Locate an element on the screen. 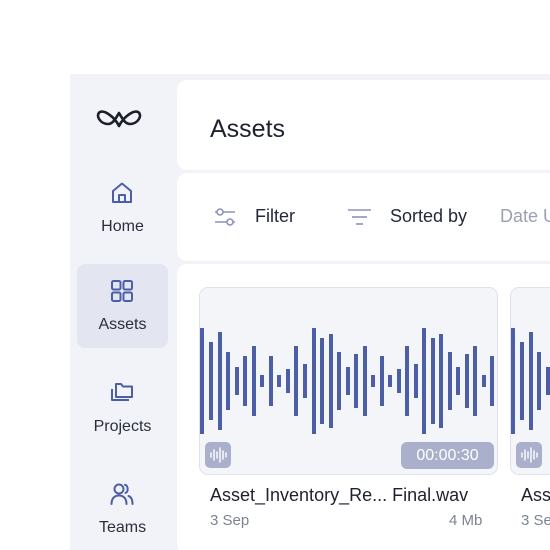 Image resolution: width=550 pixels, height=550 pixels. toolbar: Filter Sorted by Date U is located at coordinates (363, 217).